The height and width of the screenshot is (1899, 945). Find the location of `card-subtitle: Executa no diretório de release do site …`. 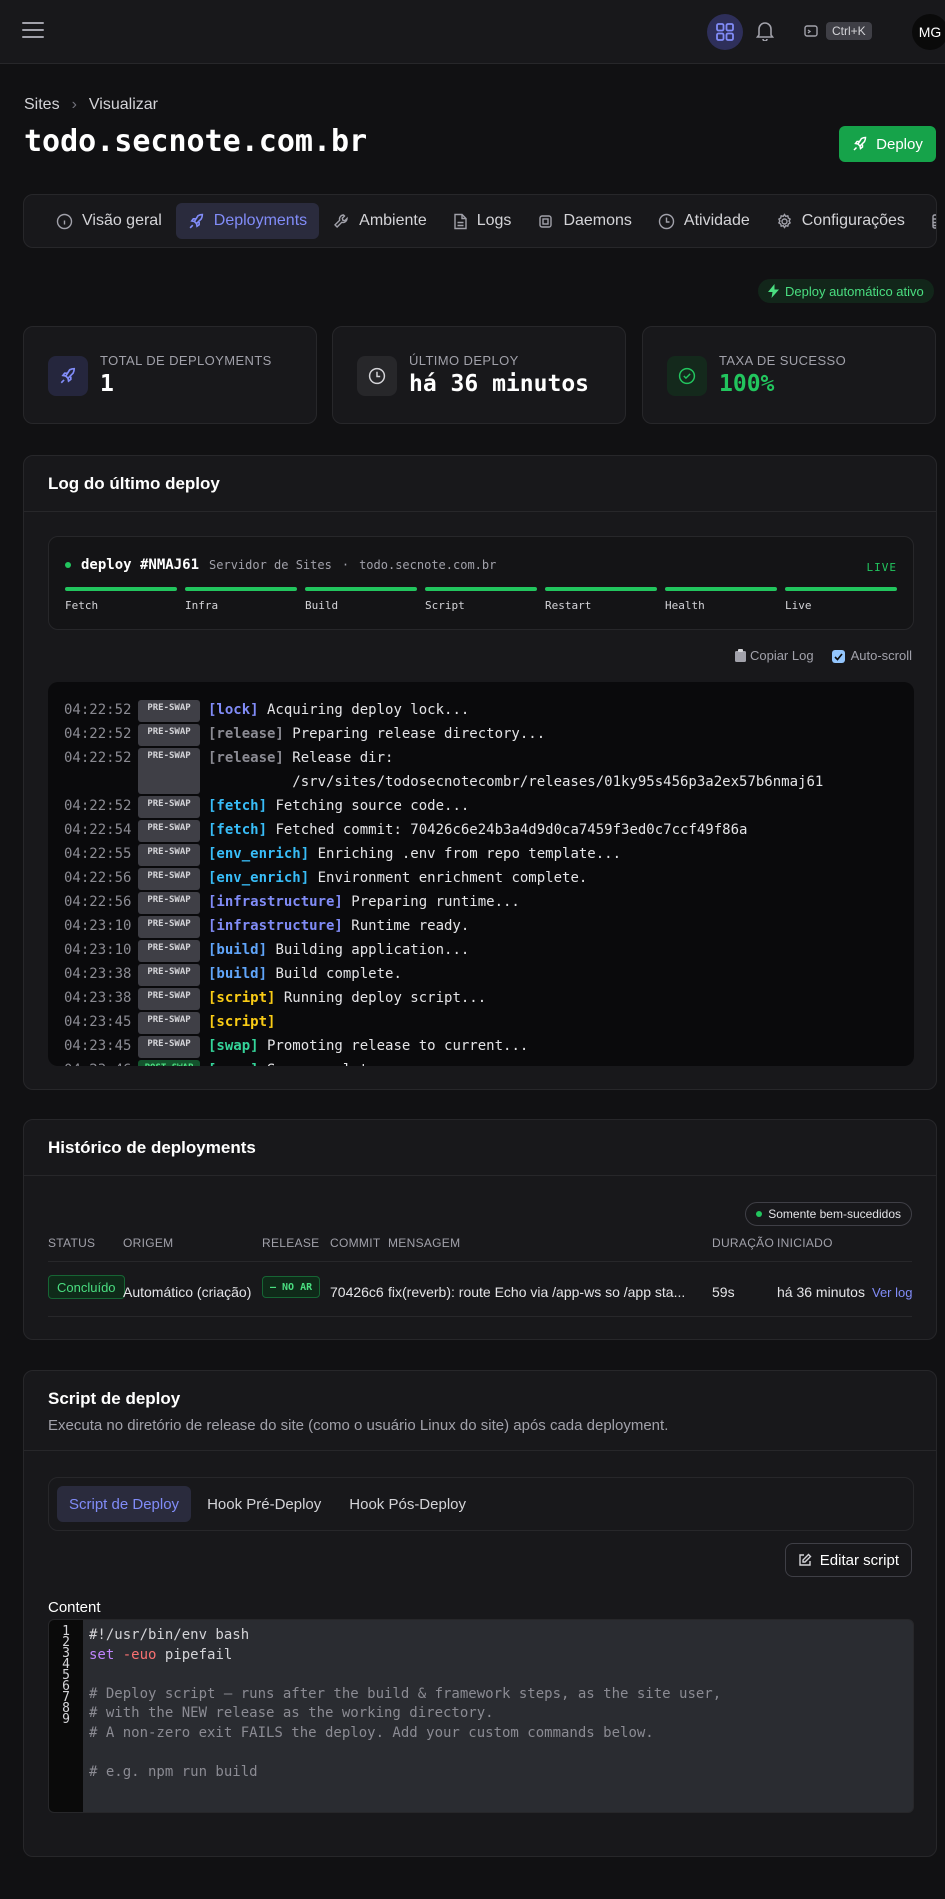

card-subtitle: Executa no diretório de release do site … is located at coordinates (358, 1425).